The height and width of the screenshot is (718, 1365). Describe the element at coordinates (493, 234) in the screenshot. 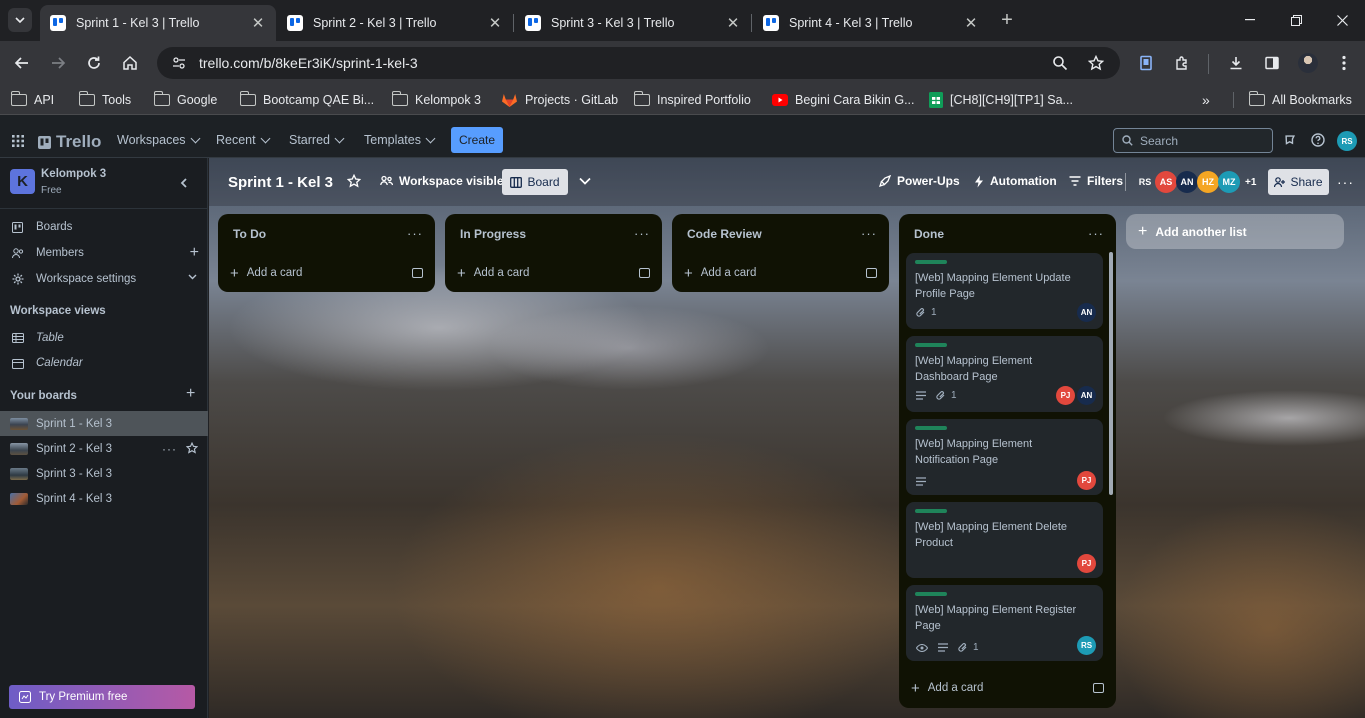

I see `list-title: In Progress` at that location.